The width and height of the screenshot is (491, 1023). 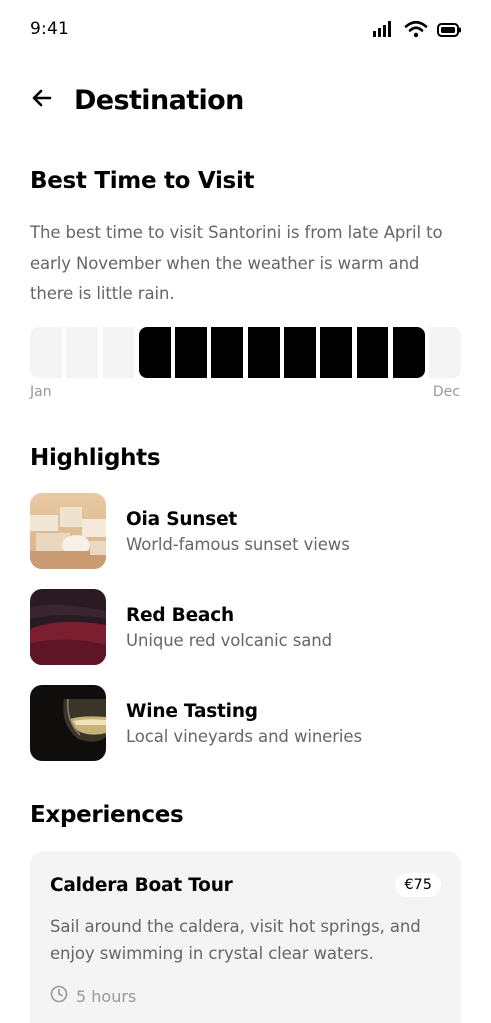 I want to click on header: Destination, so click(x=137, y=100).